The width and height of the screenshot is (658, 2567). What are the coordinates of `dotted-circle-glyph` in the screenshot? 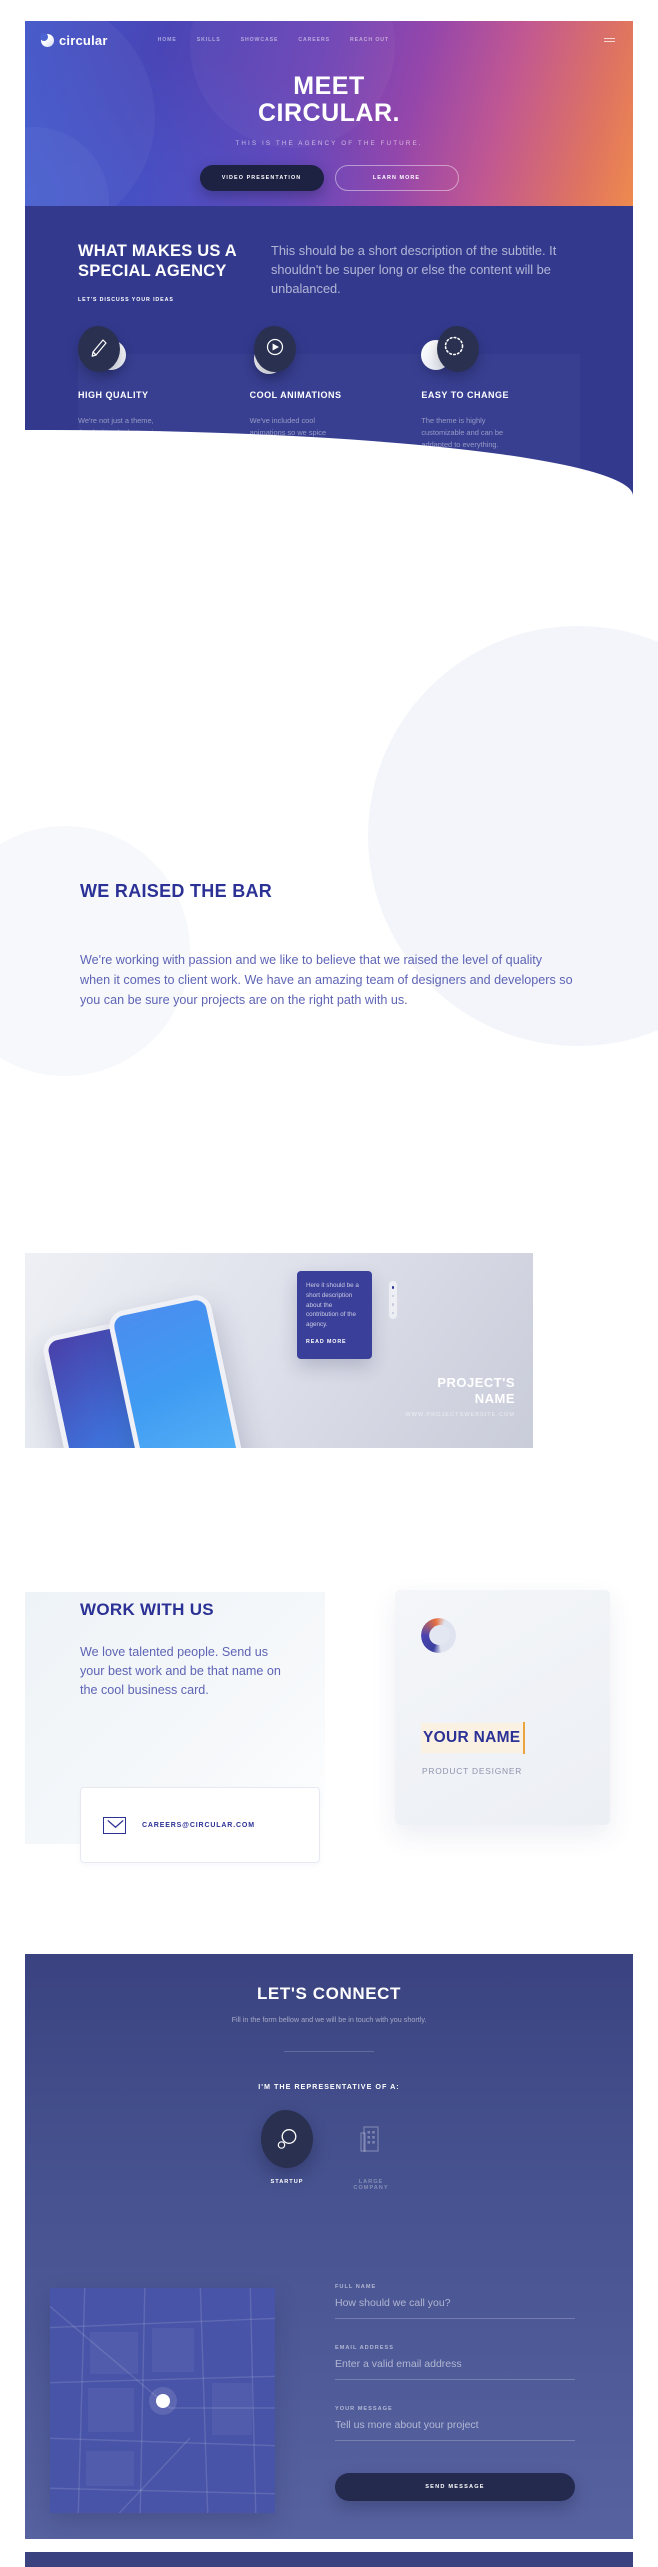 It's located at (454, 346).